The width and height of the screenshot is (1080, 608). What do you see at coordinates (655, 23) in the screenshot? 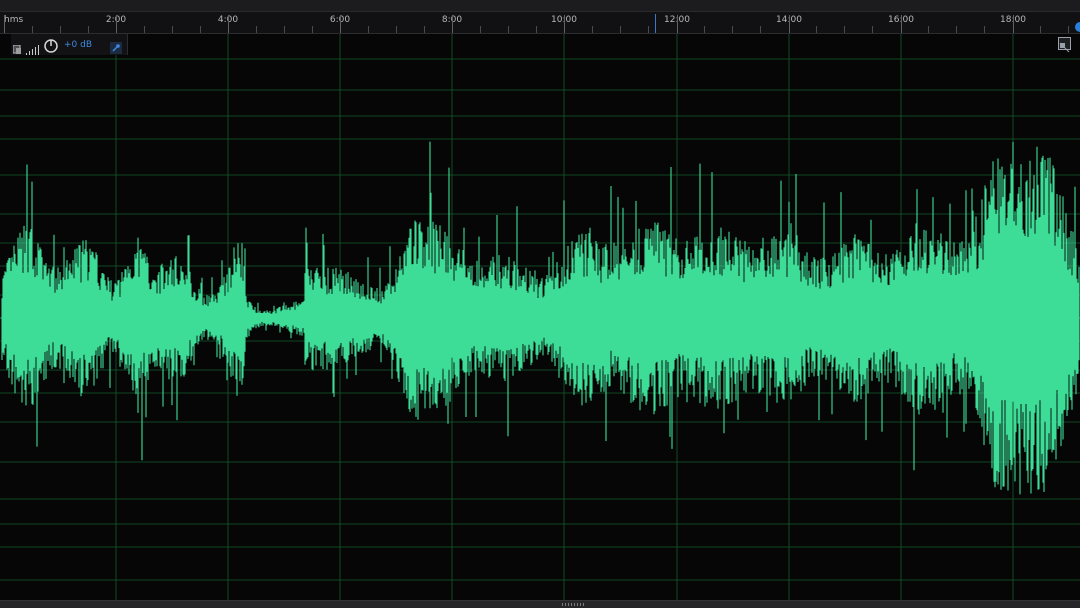
I see `playhead-marker` at bounding box center [655, 23].